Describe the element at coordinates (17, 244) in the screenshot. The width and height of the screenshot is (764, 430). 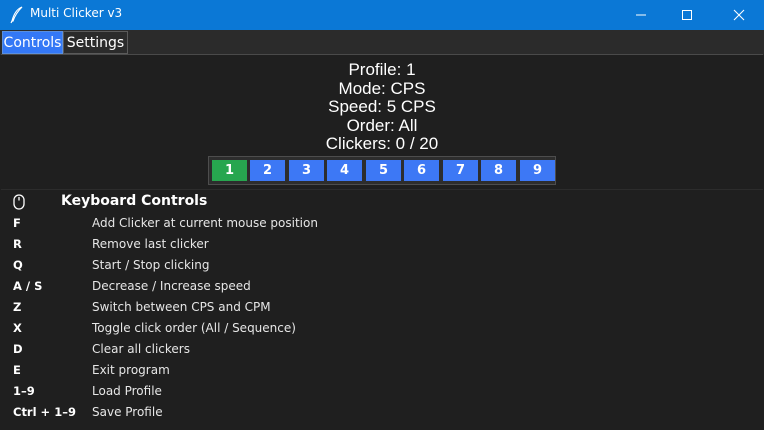
I see `shortcut-key: R` at that location.